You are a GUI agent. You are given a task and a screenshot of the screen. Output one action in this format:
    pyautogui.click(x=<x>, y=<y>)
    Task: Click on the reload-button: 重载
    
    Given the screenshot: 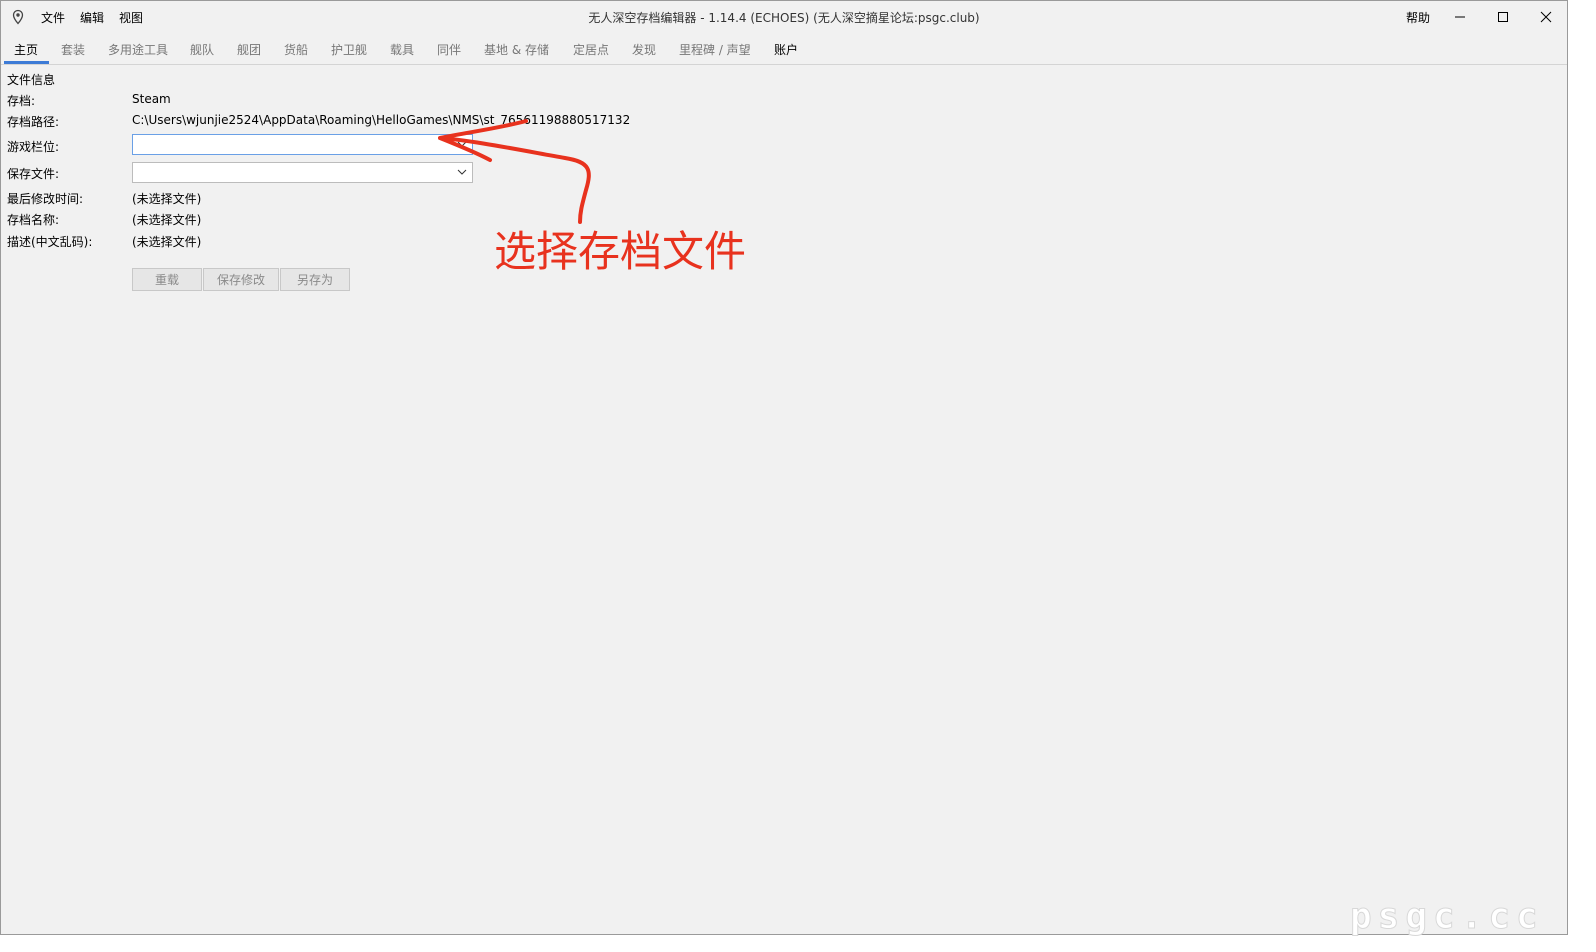 What is the action you would take?
    pyautogui.click(x=167, y=279)
    